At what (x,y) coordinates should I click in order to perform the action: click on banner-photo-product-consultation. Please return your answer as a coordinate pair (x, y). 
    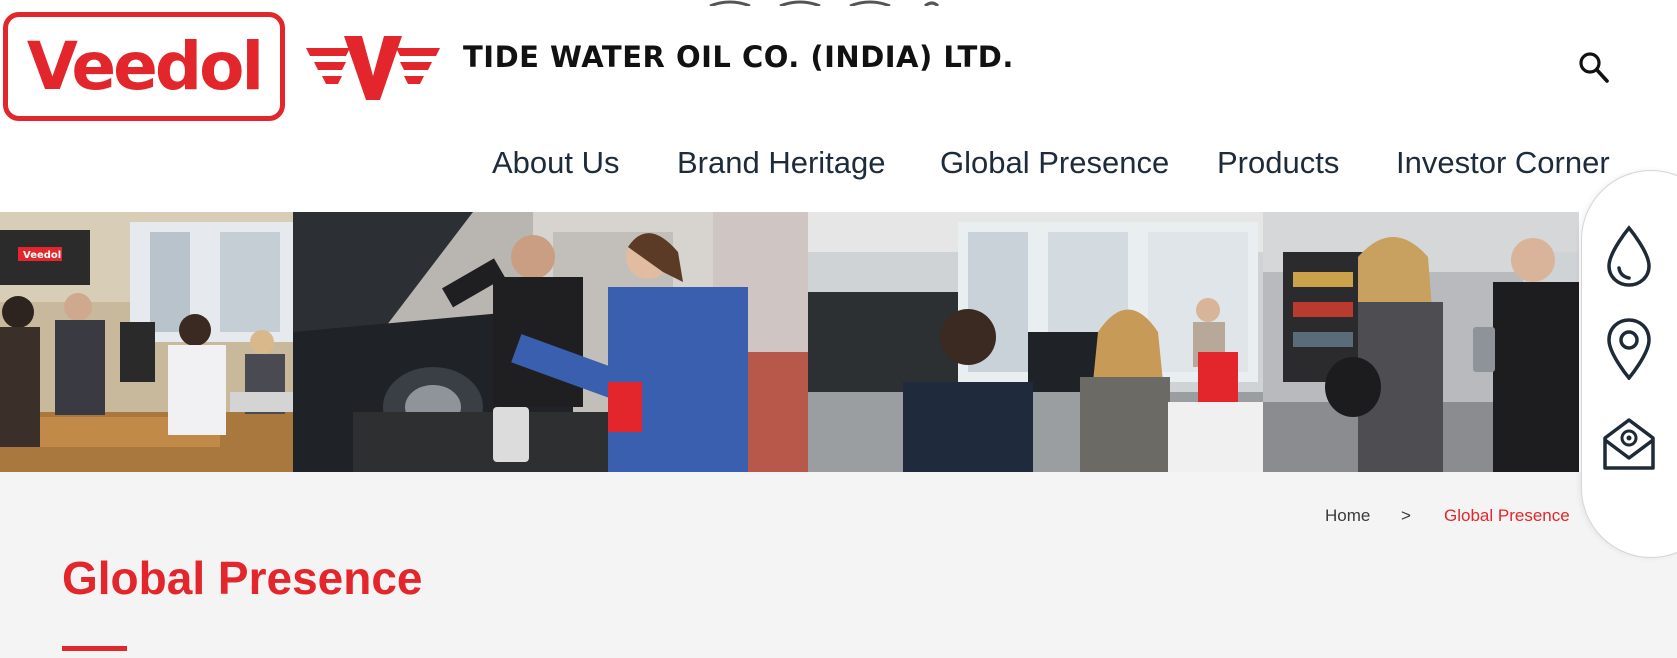
    Looking at the image, I should click on (1421, 342).